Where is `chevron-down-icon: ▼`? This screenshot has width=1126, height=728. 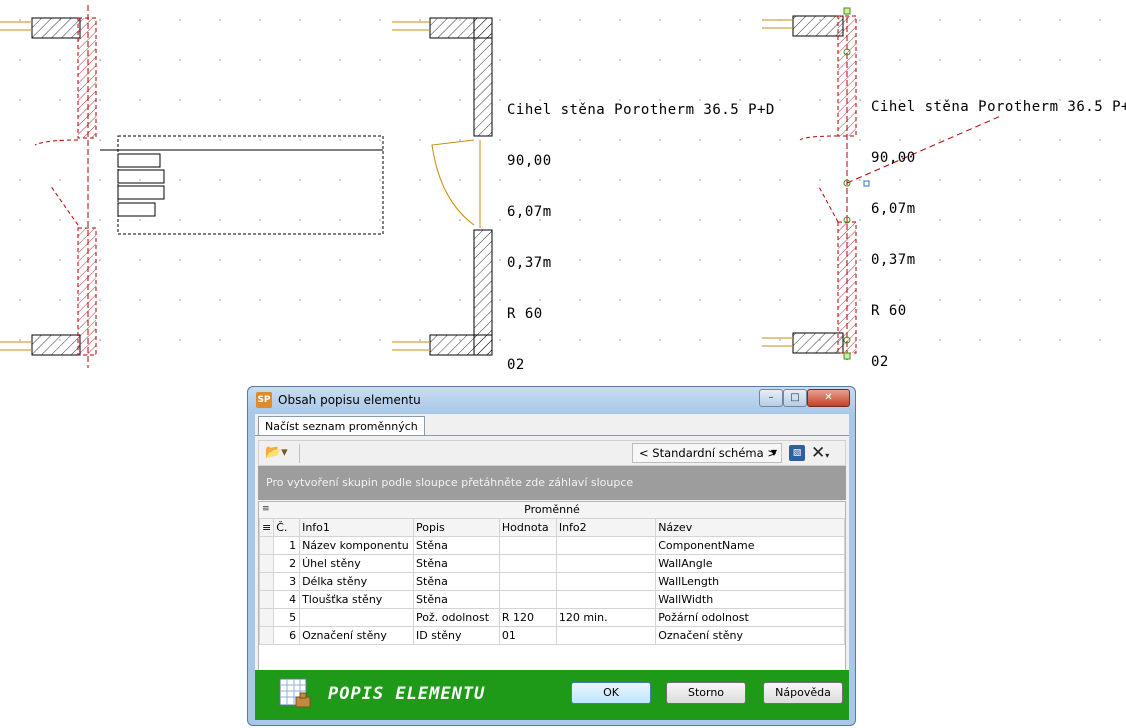 chevron-down-icon: ▼ is located at coordinates (773, 452).